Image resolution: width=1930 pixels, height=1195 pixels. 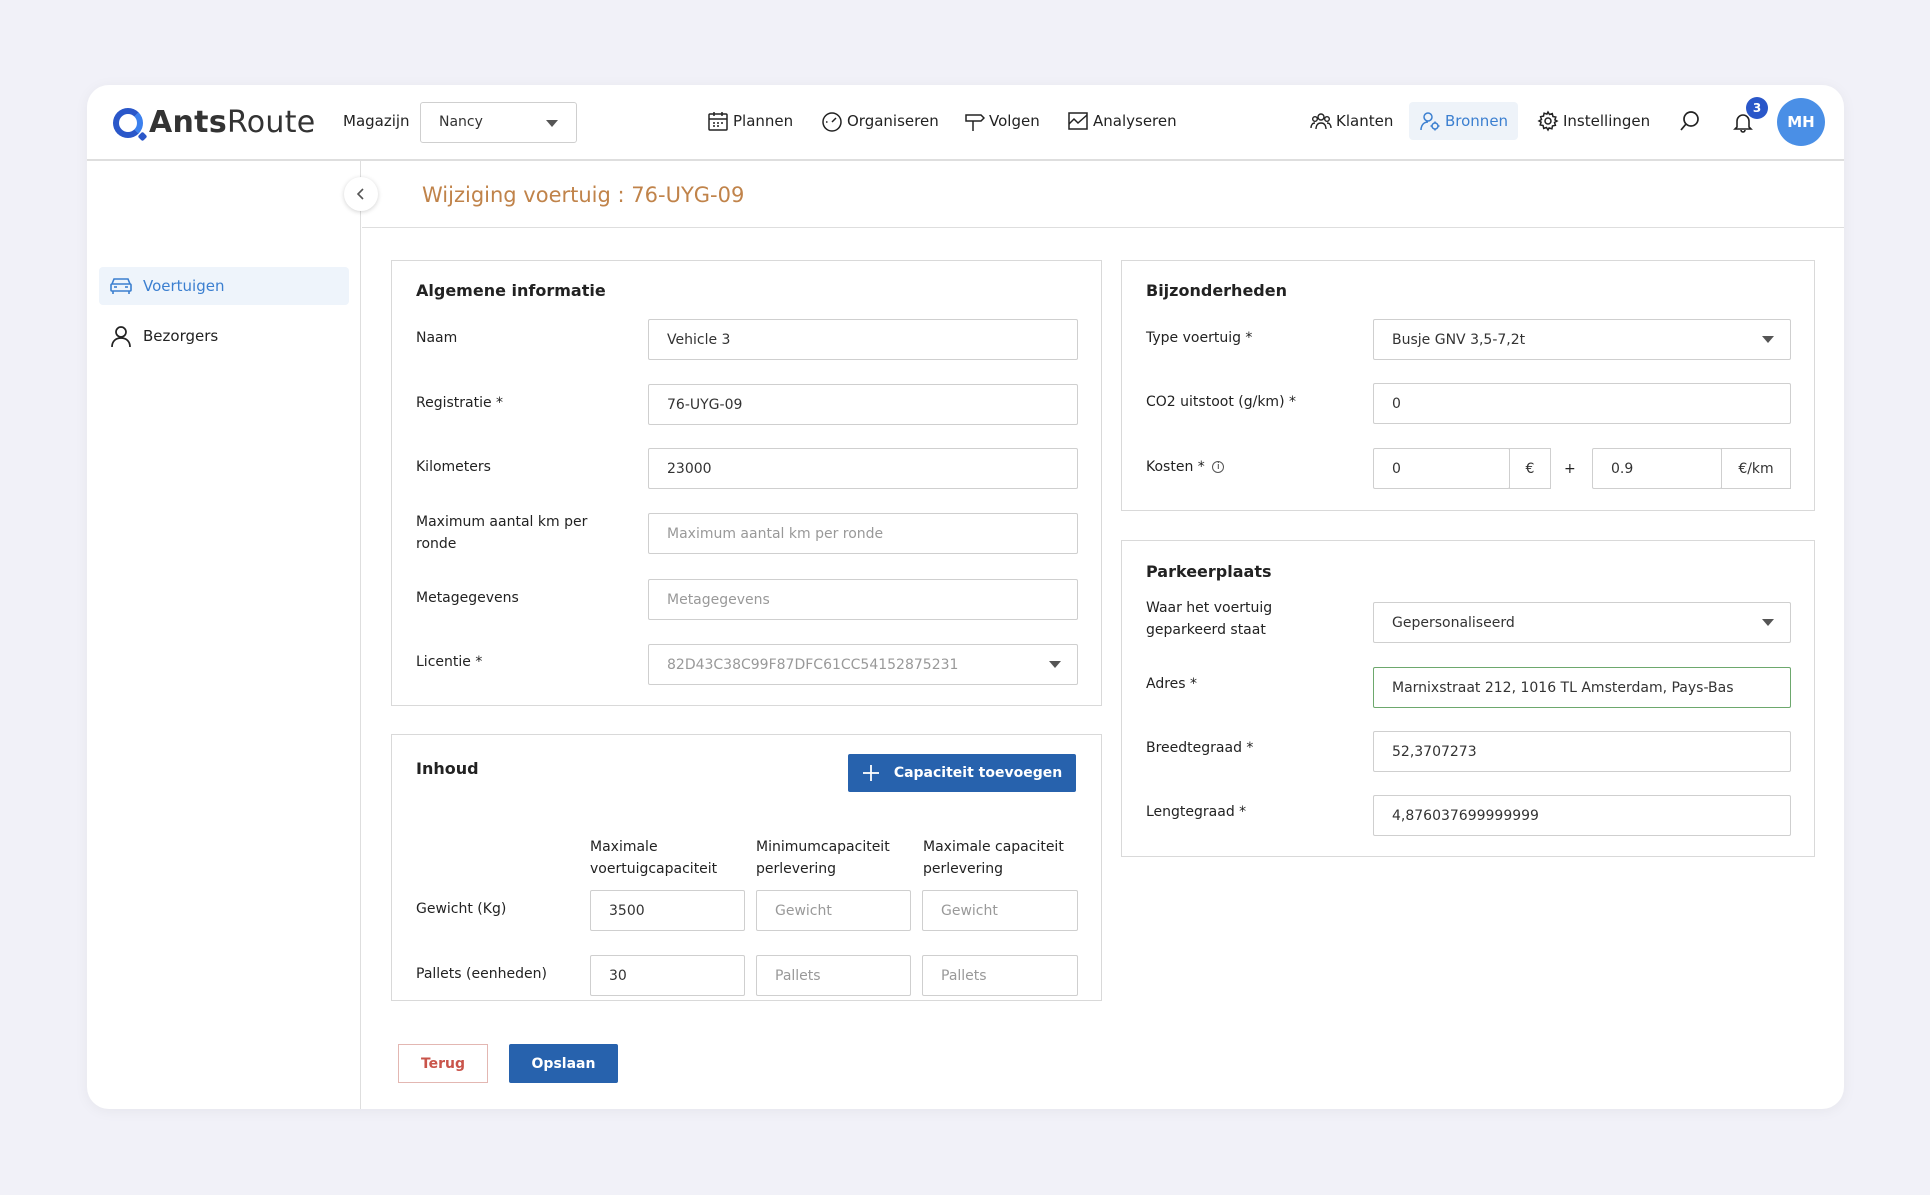 I want to click on meta-label: Metagegevens, so click(x=467, y=598).